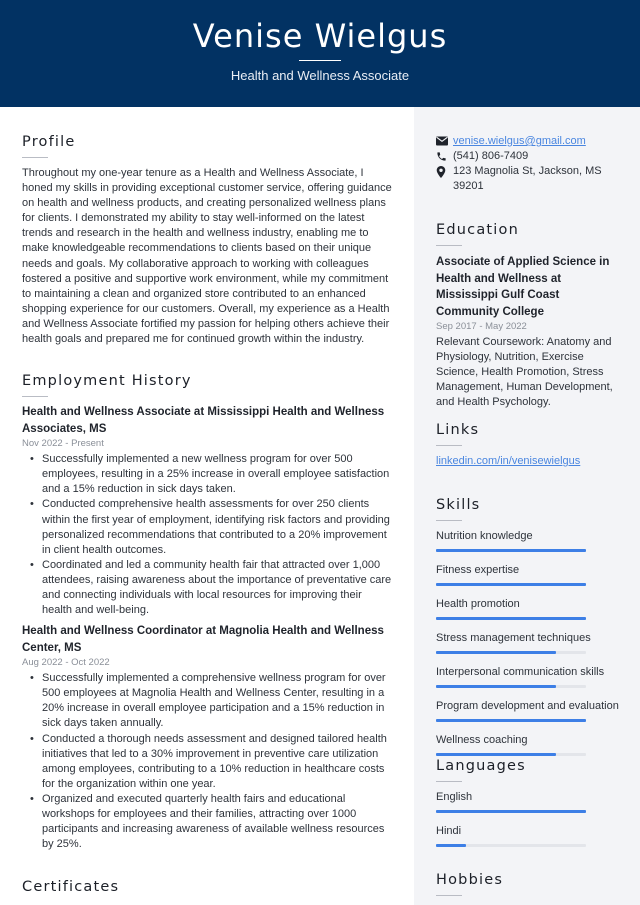 The height and width of the screenshot is (905, 640). I want to click on skill-label: Nutrition knowledge, so click(484, 536).